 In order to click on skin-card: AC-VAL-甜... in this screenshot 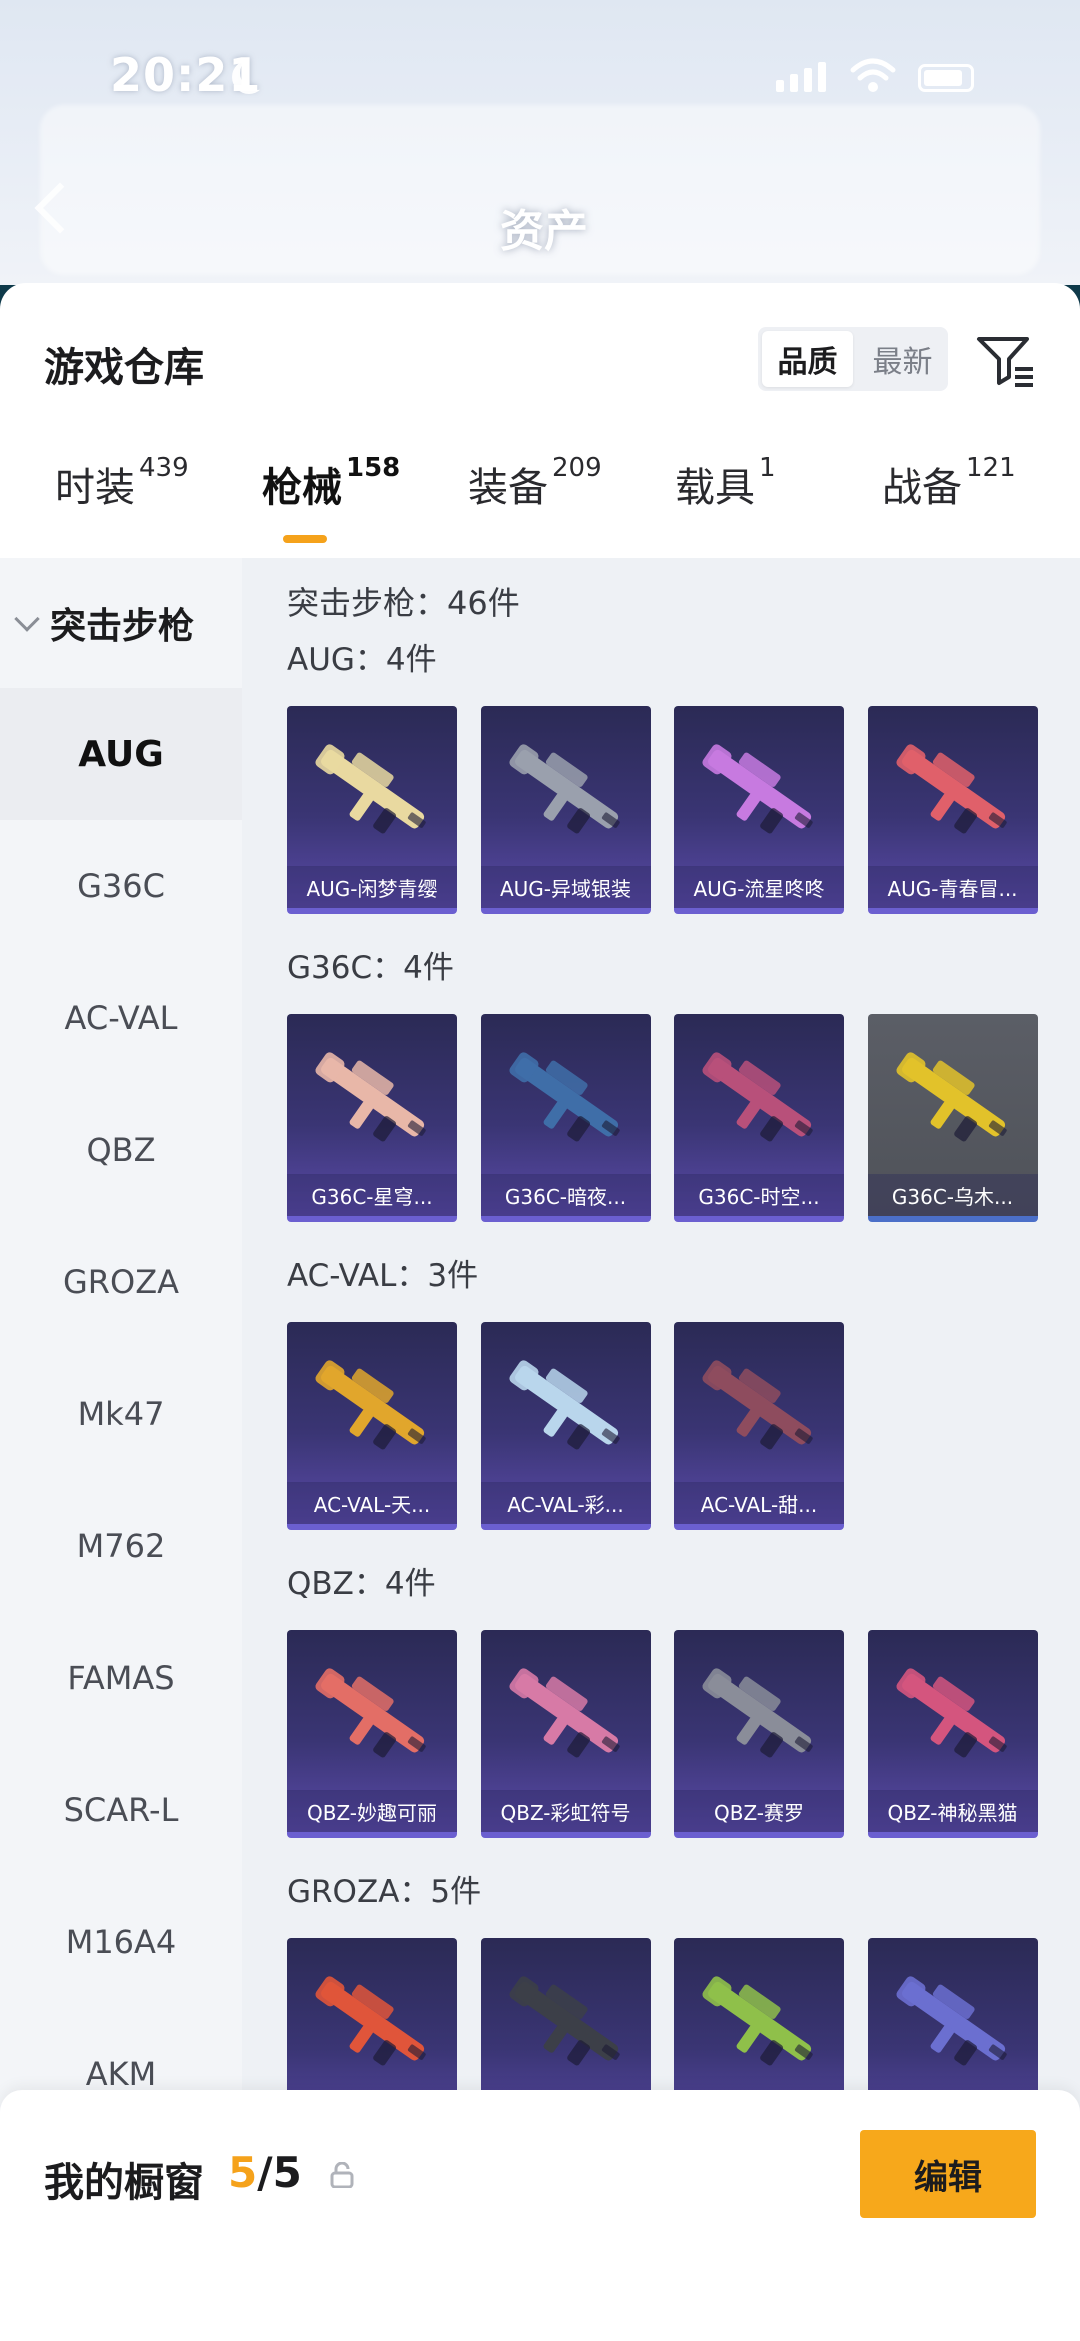, I will do `click(759, 1426)`.